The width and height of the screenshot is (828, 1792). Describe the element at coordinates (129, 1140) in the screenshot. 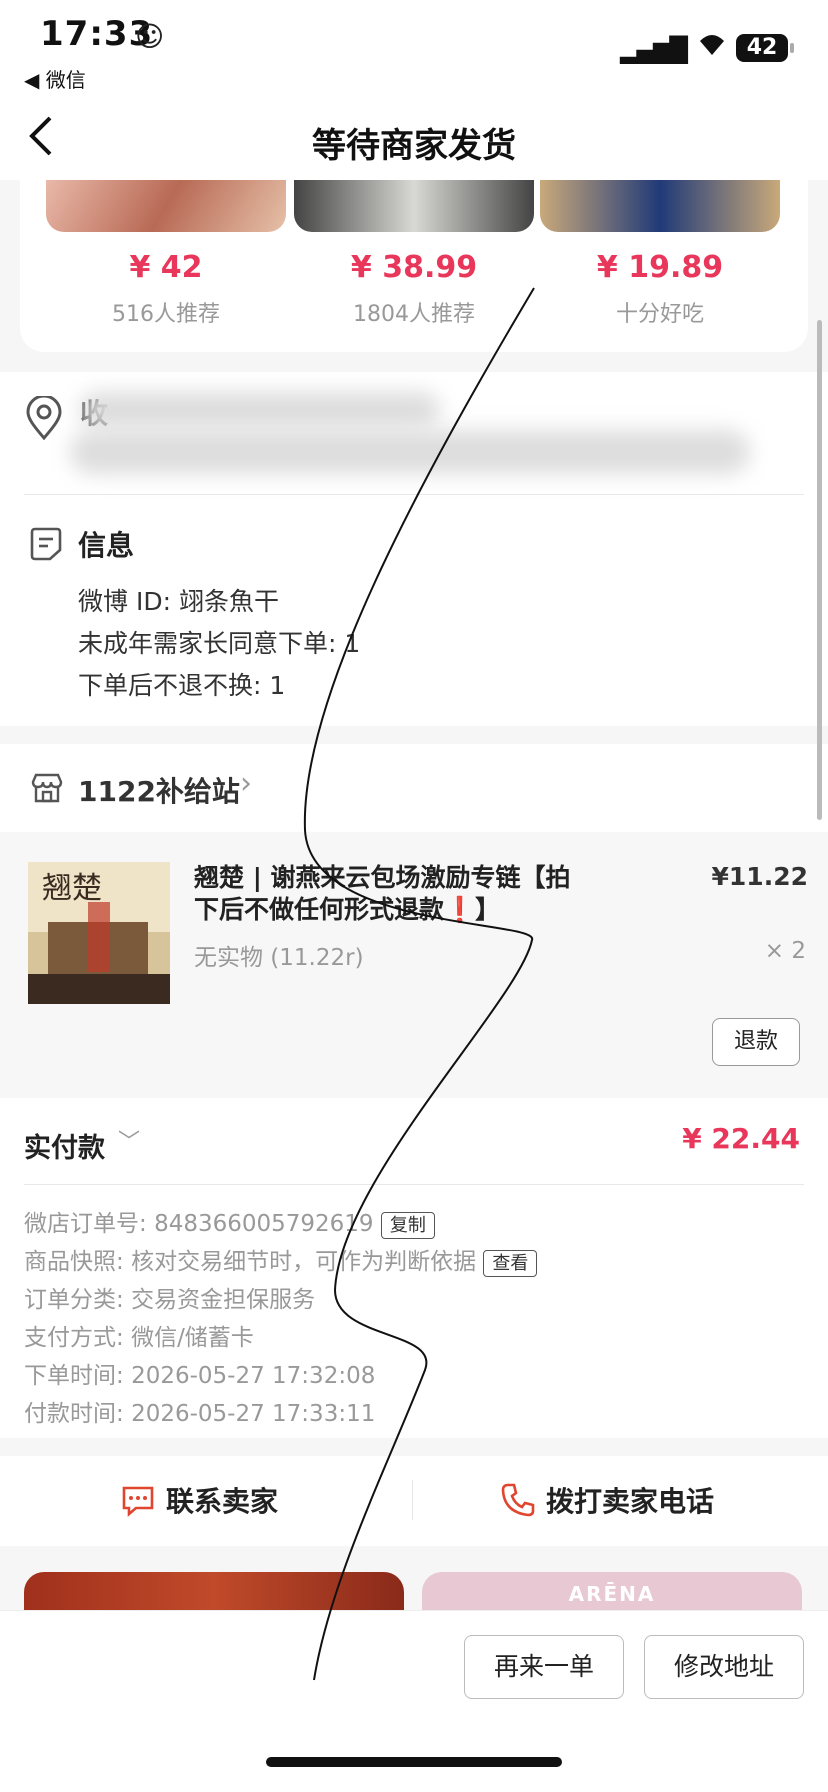

I see `chevron-down-icon: ﹀` at that location.